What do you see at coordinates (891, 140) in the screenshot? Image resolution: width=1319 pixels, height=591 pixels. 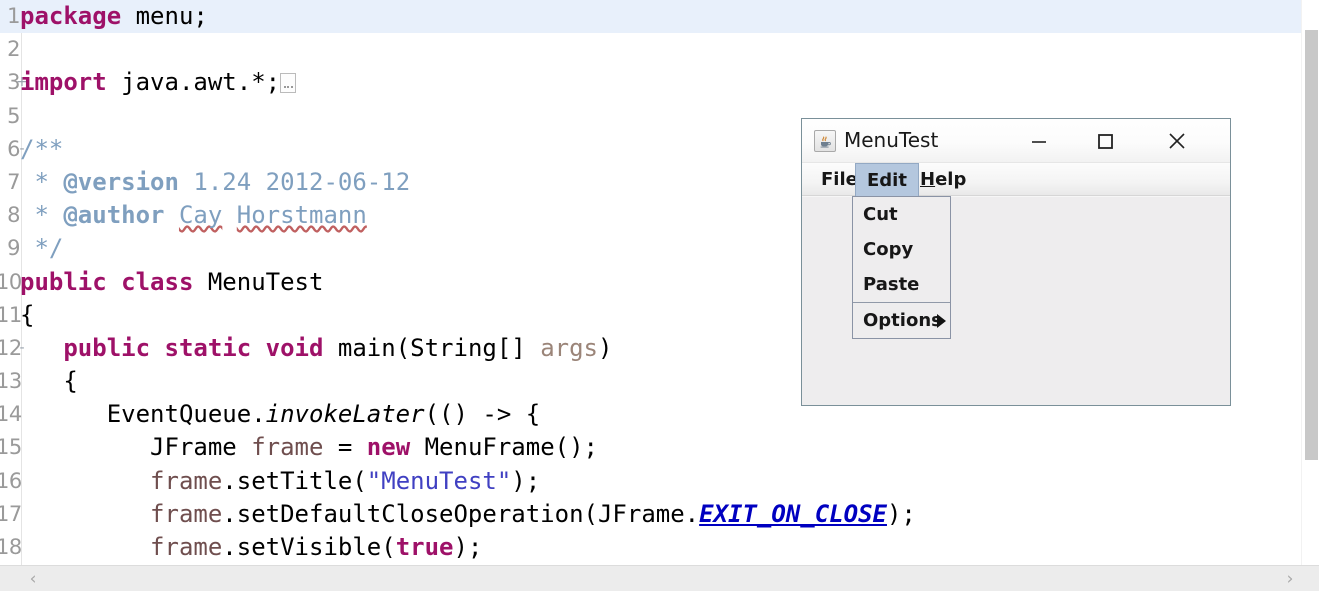 I see `window-title-text: MenuTest` at bounding box center [891, 140].